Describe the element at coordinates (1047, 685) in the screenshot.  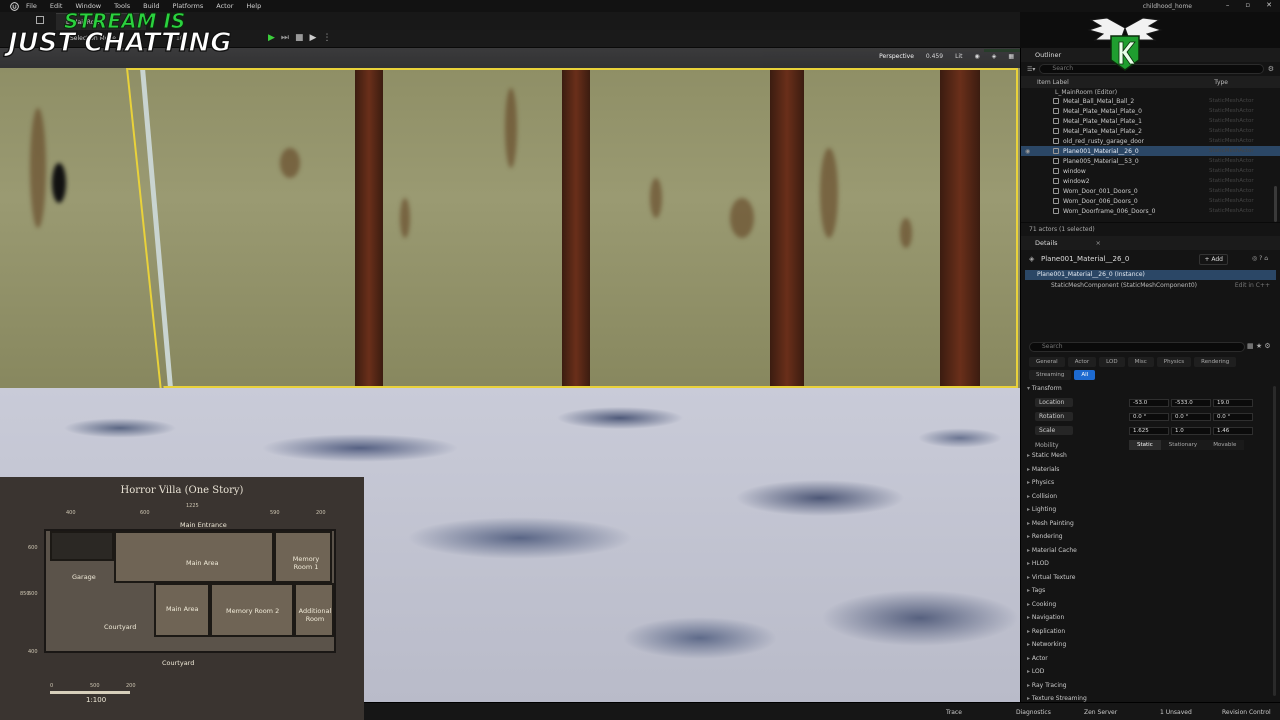
I see `details-category: Ray Tracing` at that location.